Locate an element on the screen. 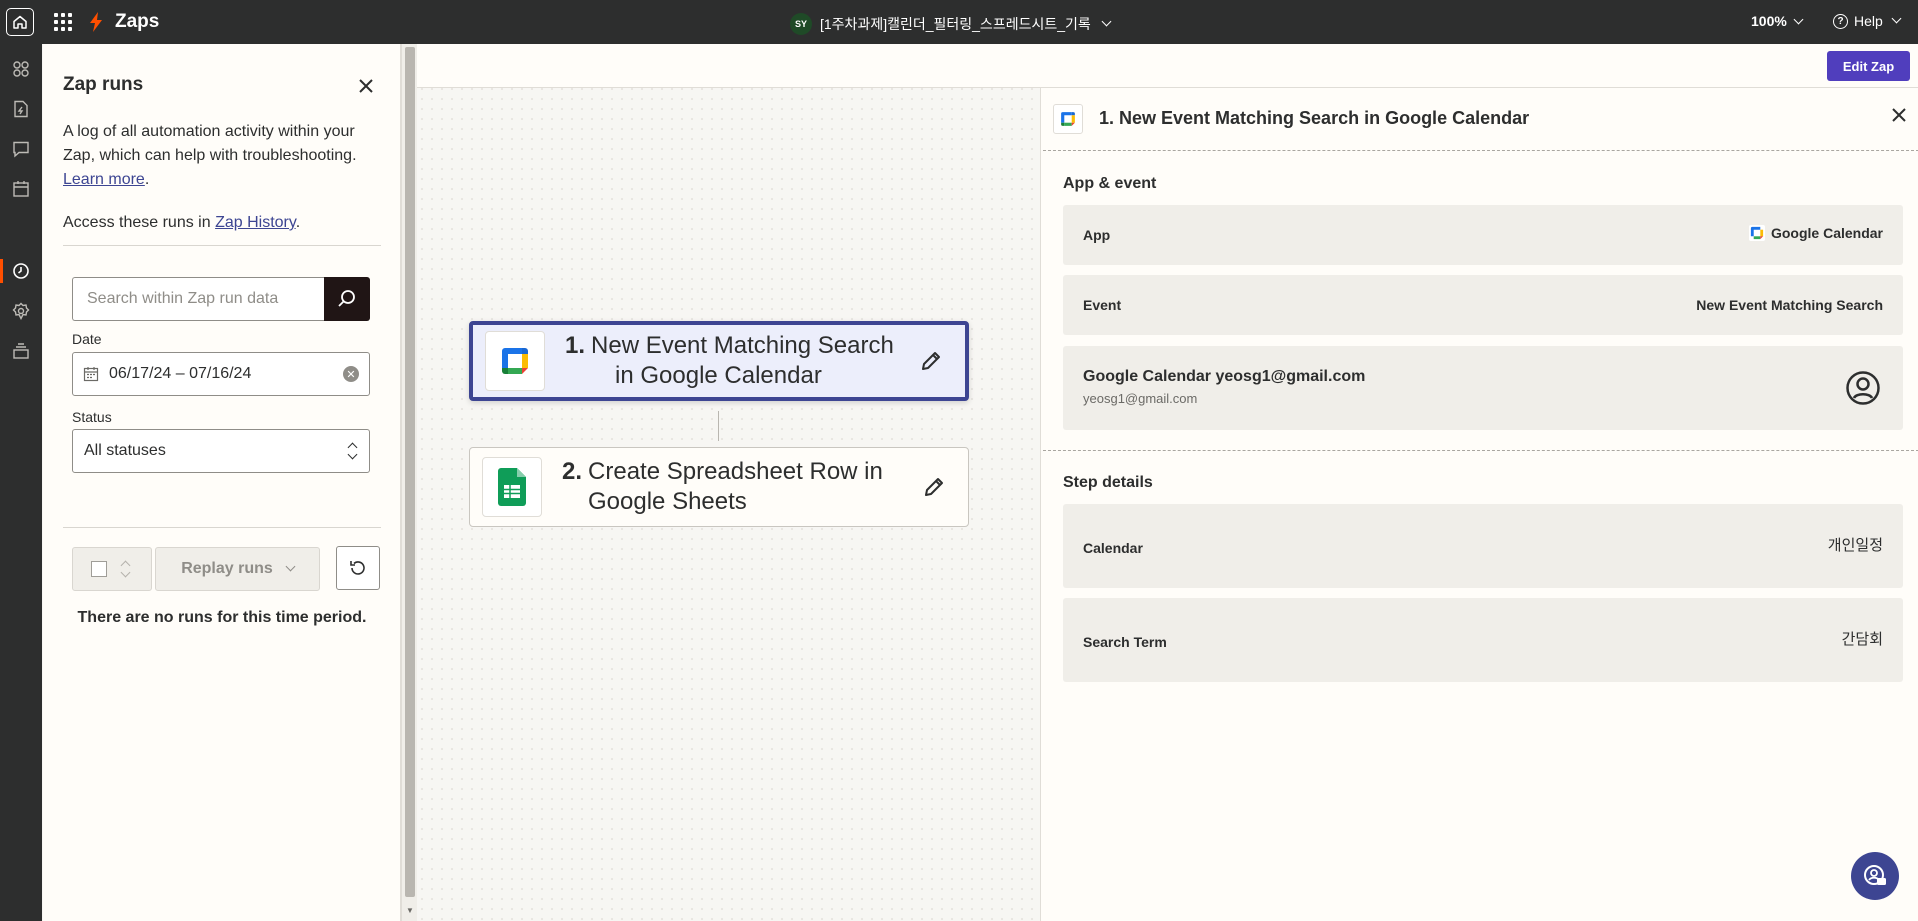 Image resolution: width=1918 pixels, height=921 pixels. step-label: Create Spreadsheet Row in Google Sheets is located at coordinates (735, 487).